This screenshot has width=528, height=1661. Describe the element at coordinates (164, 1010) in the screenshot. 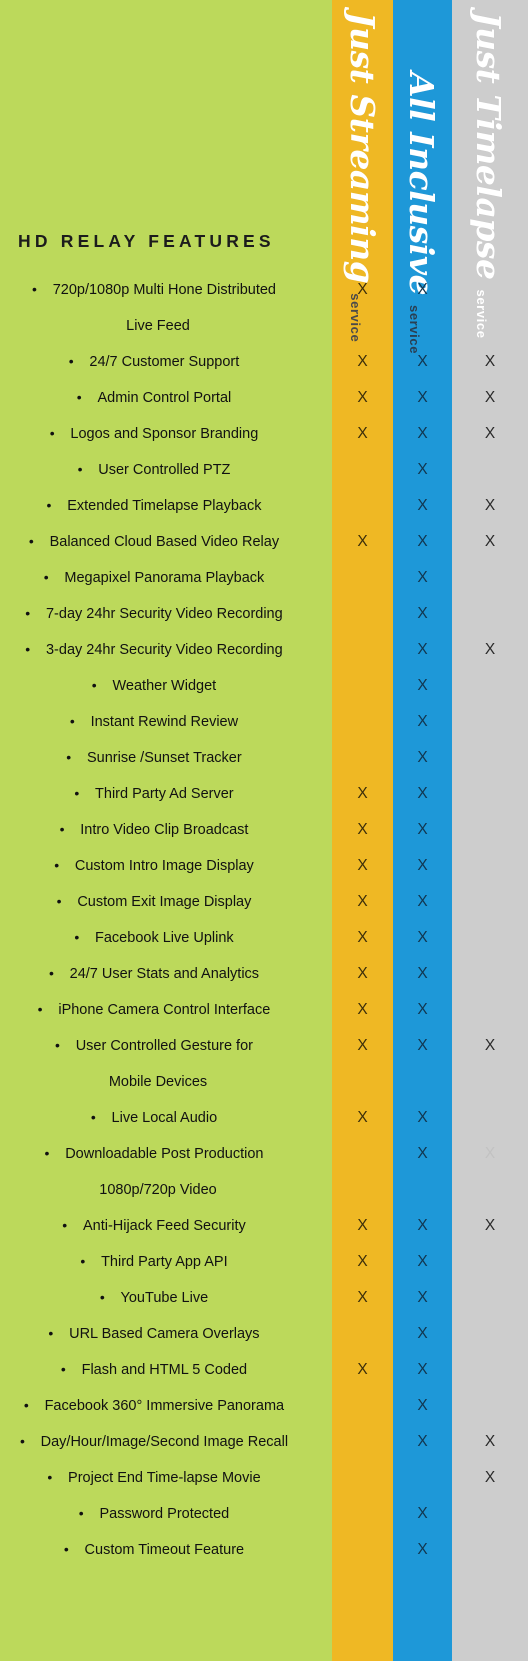

I see `feature-label-text: iPhone Camera Control Interface` at that location.